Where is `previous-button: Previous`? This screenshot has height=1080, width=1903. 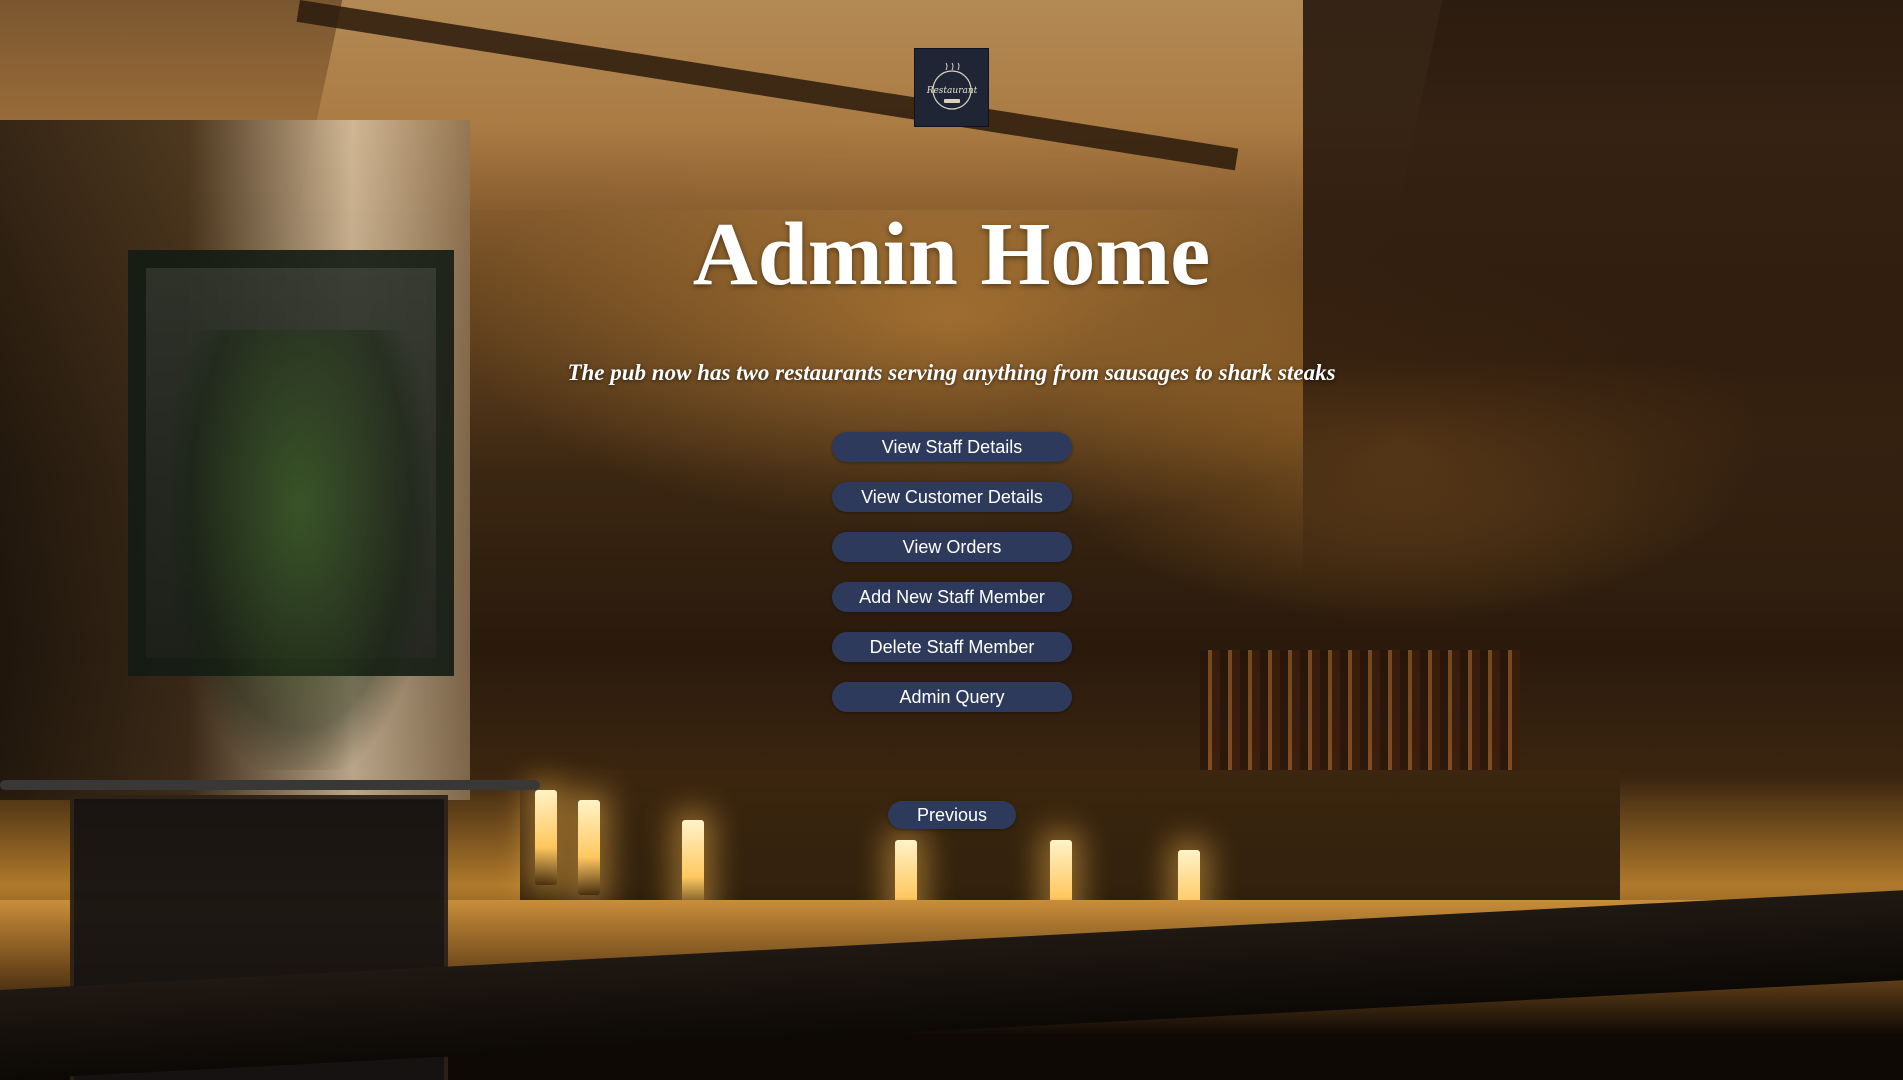 previous-button: Previous is located at coordinates (952, 815).